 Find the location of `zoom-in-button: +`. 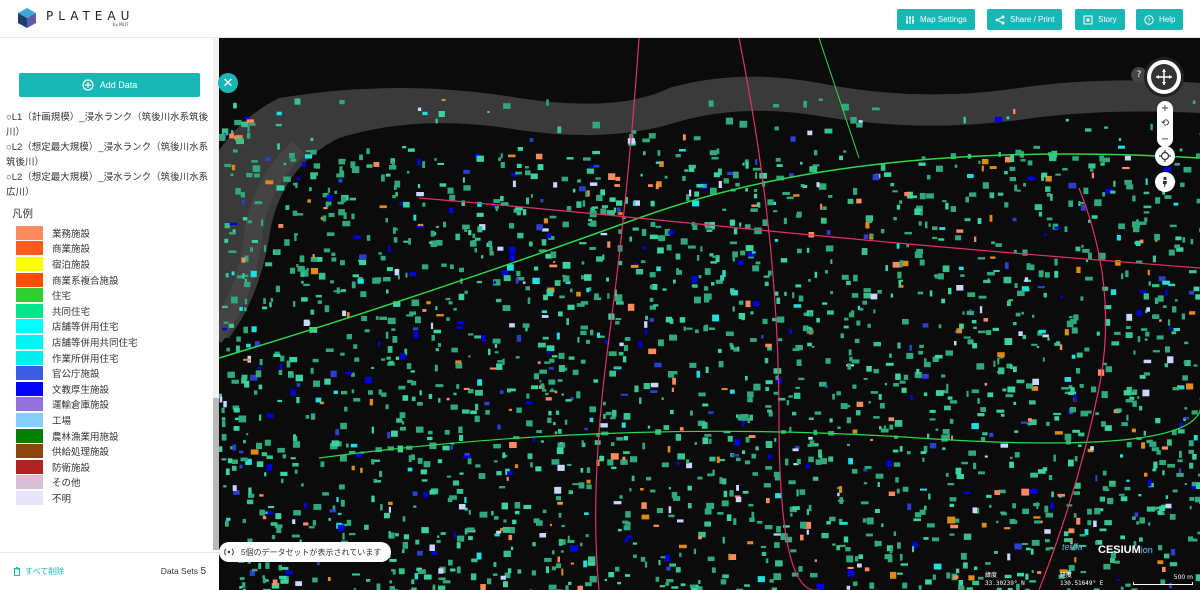

zoom-in-button: + is located at coordinates (1165, 108).